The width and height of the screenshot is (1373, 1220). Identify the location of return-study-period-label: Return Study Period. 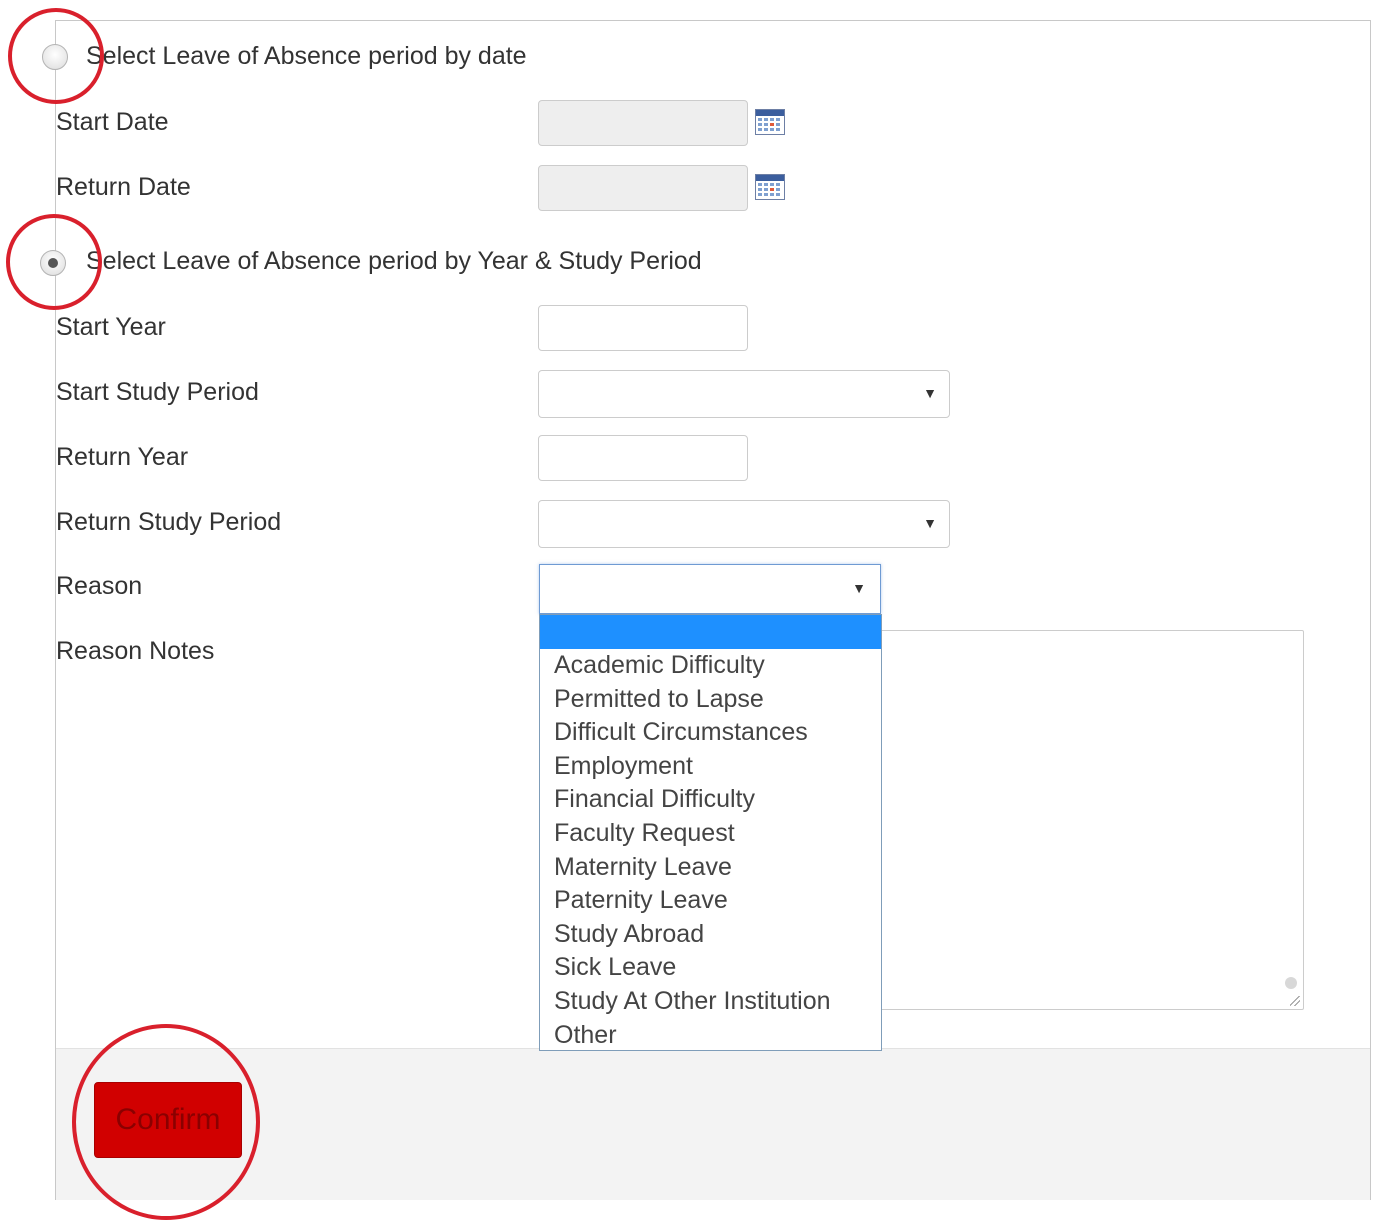
(169, 522).